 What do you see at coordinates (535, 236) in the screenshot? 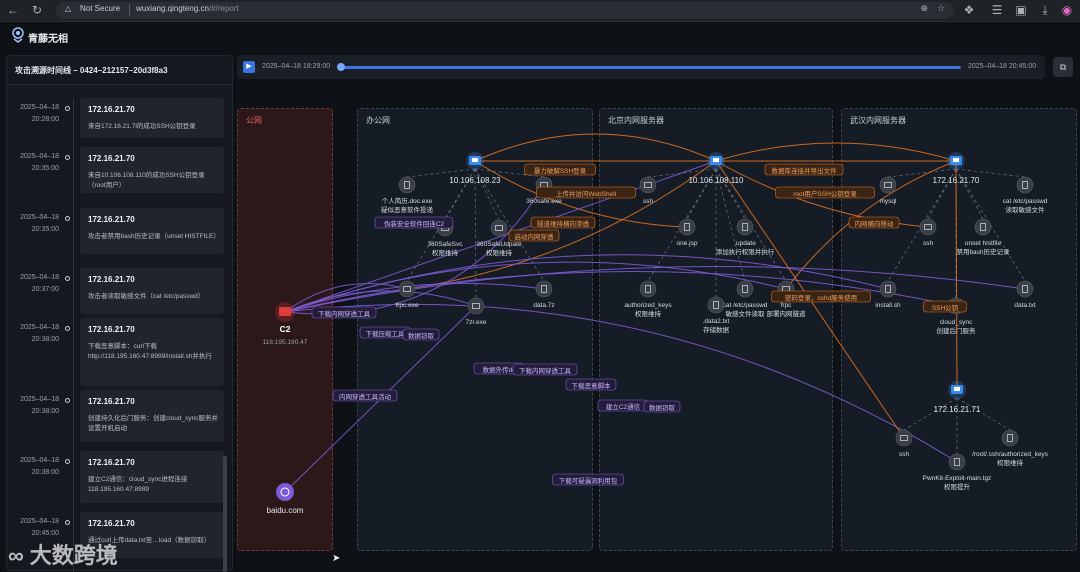
I see `edge-label: 启动内网穿透` at bounding box center [535, 236].